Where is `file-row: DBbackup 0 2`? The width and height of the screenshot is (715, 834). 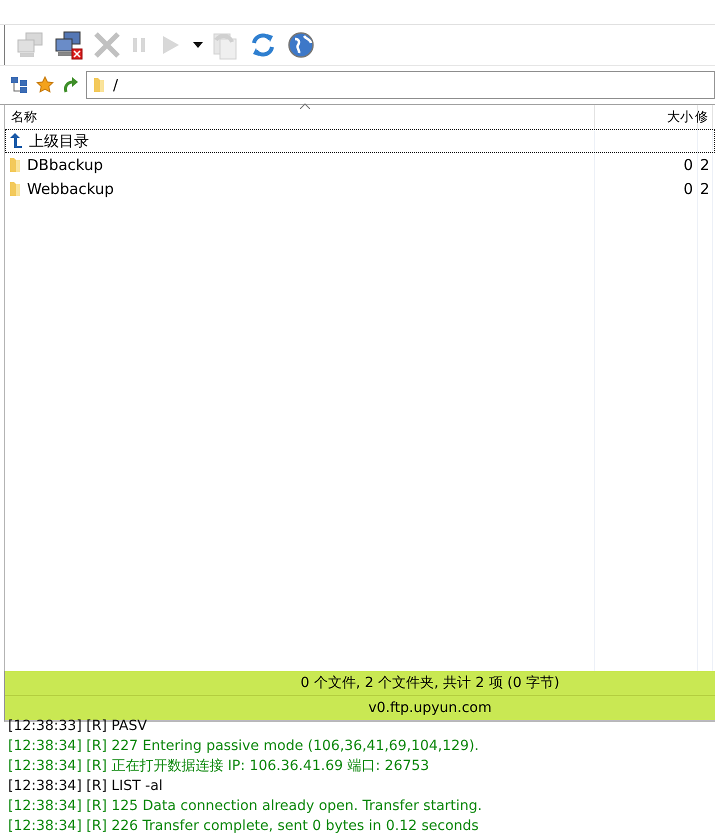
file-row: DBbackup 0 2 is located at coordinates (360, 165).